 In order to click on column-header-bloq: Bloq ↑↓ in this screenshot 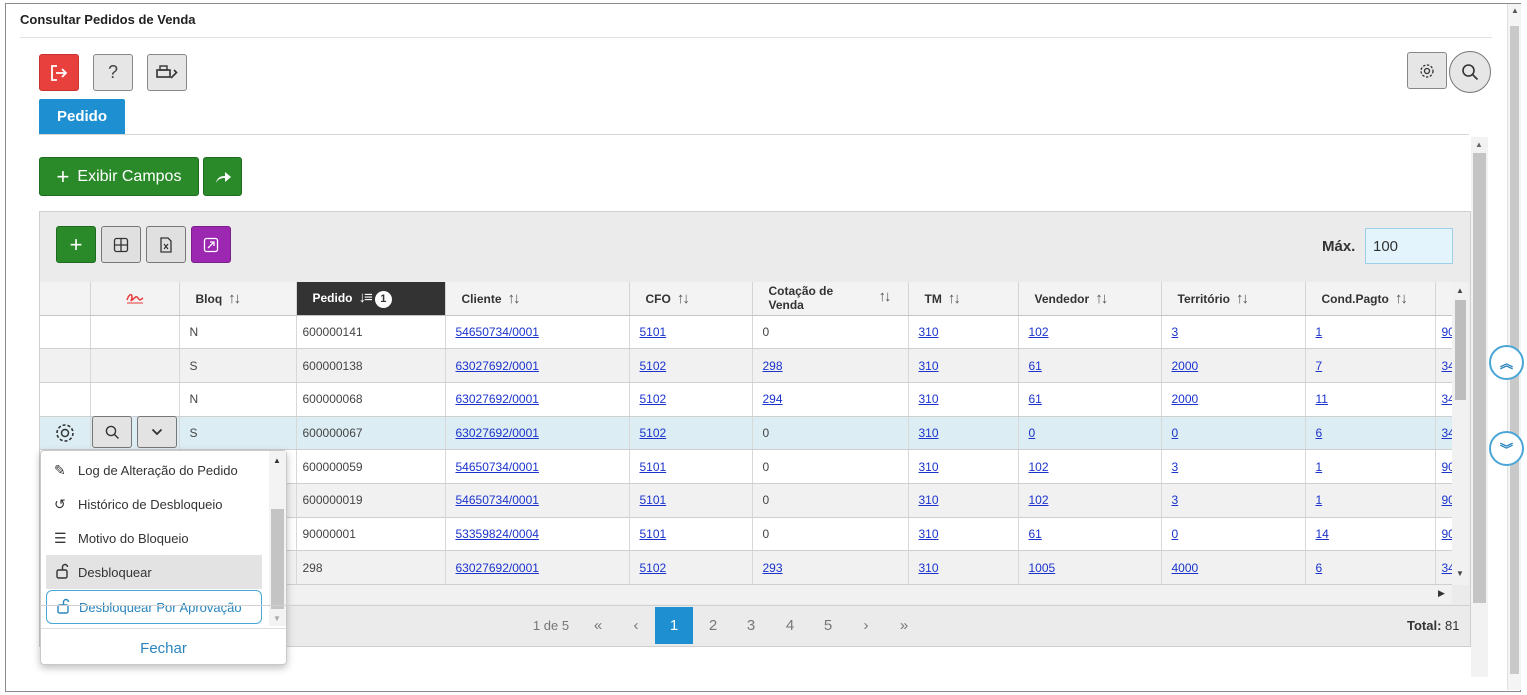, I will do `click(238, 299)`.